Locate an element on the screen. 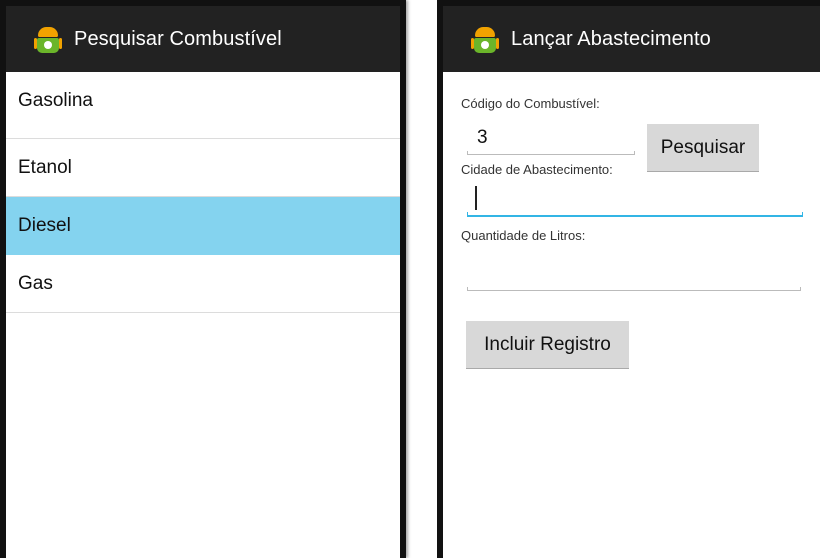 The width and height of the screenshot is (820, 558). codigo-underline is located at coordinates (551, 153).